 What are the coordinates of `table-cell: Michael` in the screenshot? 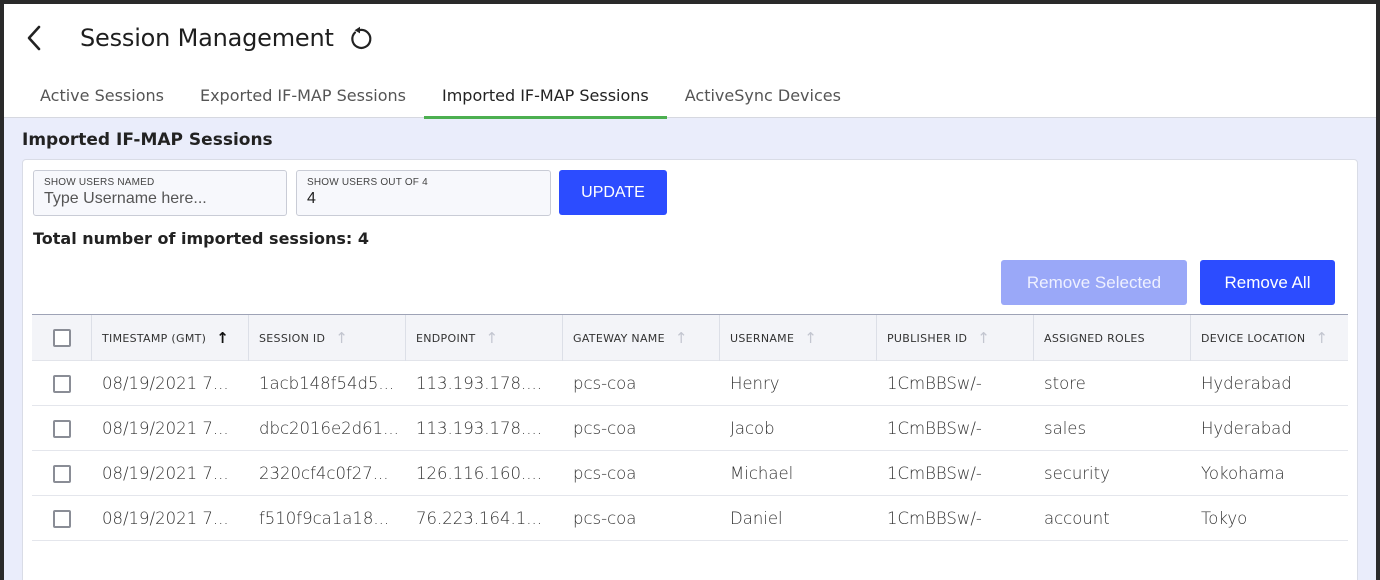 It's located at (762, 473).